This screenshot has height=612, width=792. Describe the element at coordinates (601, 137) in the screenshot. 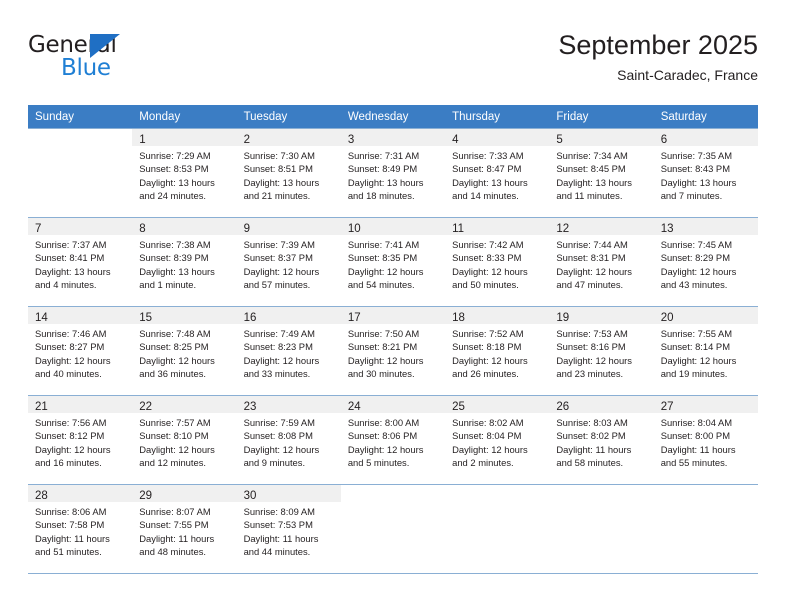

I see `day-number-bar: 5` at that location.